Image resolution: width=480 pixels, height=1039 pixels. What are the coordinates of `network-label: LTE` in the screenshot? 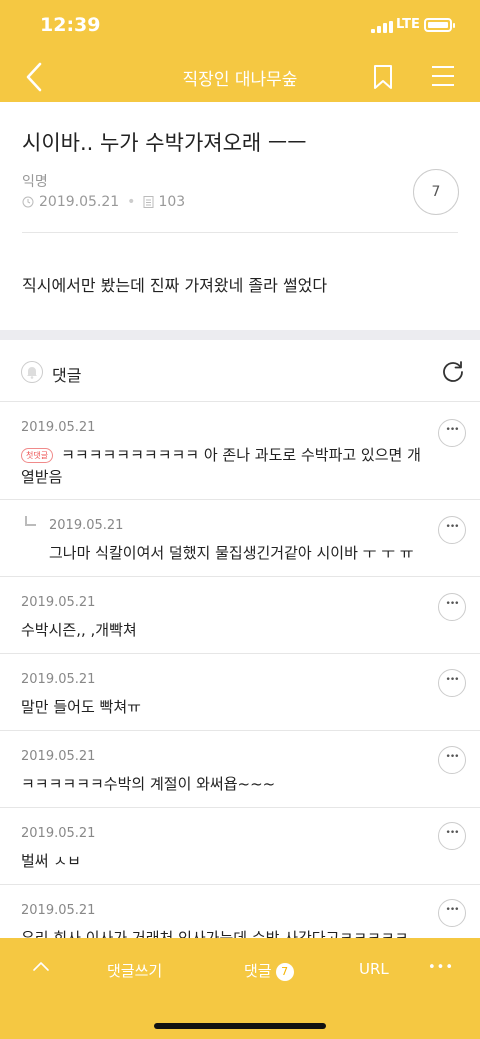 It's located at (408, 24).